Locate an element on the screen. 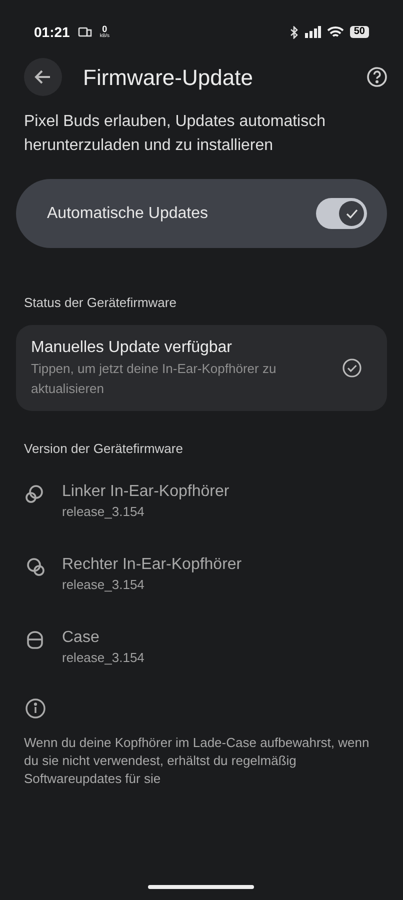 This screenshot has width=403, height=900. check-icon is located at coordinates (352, 213).